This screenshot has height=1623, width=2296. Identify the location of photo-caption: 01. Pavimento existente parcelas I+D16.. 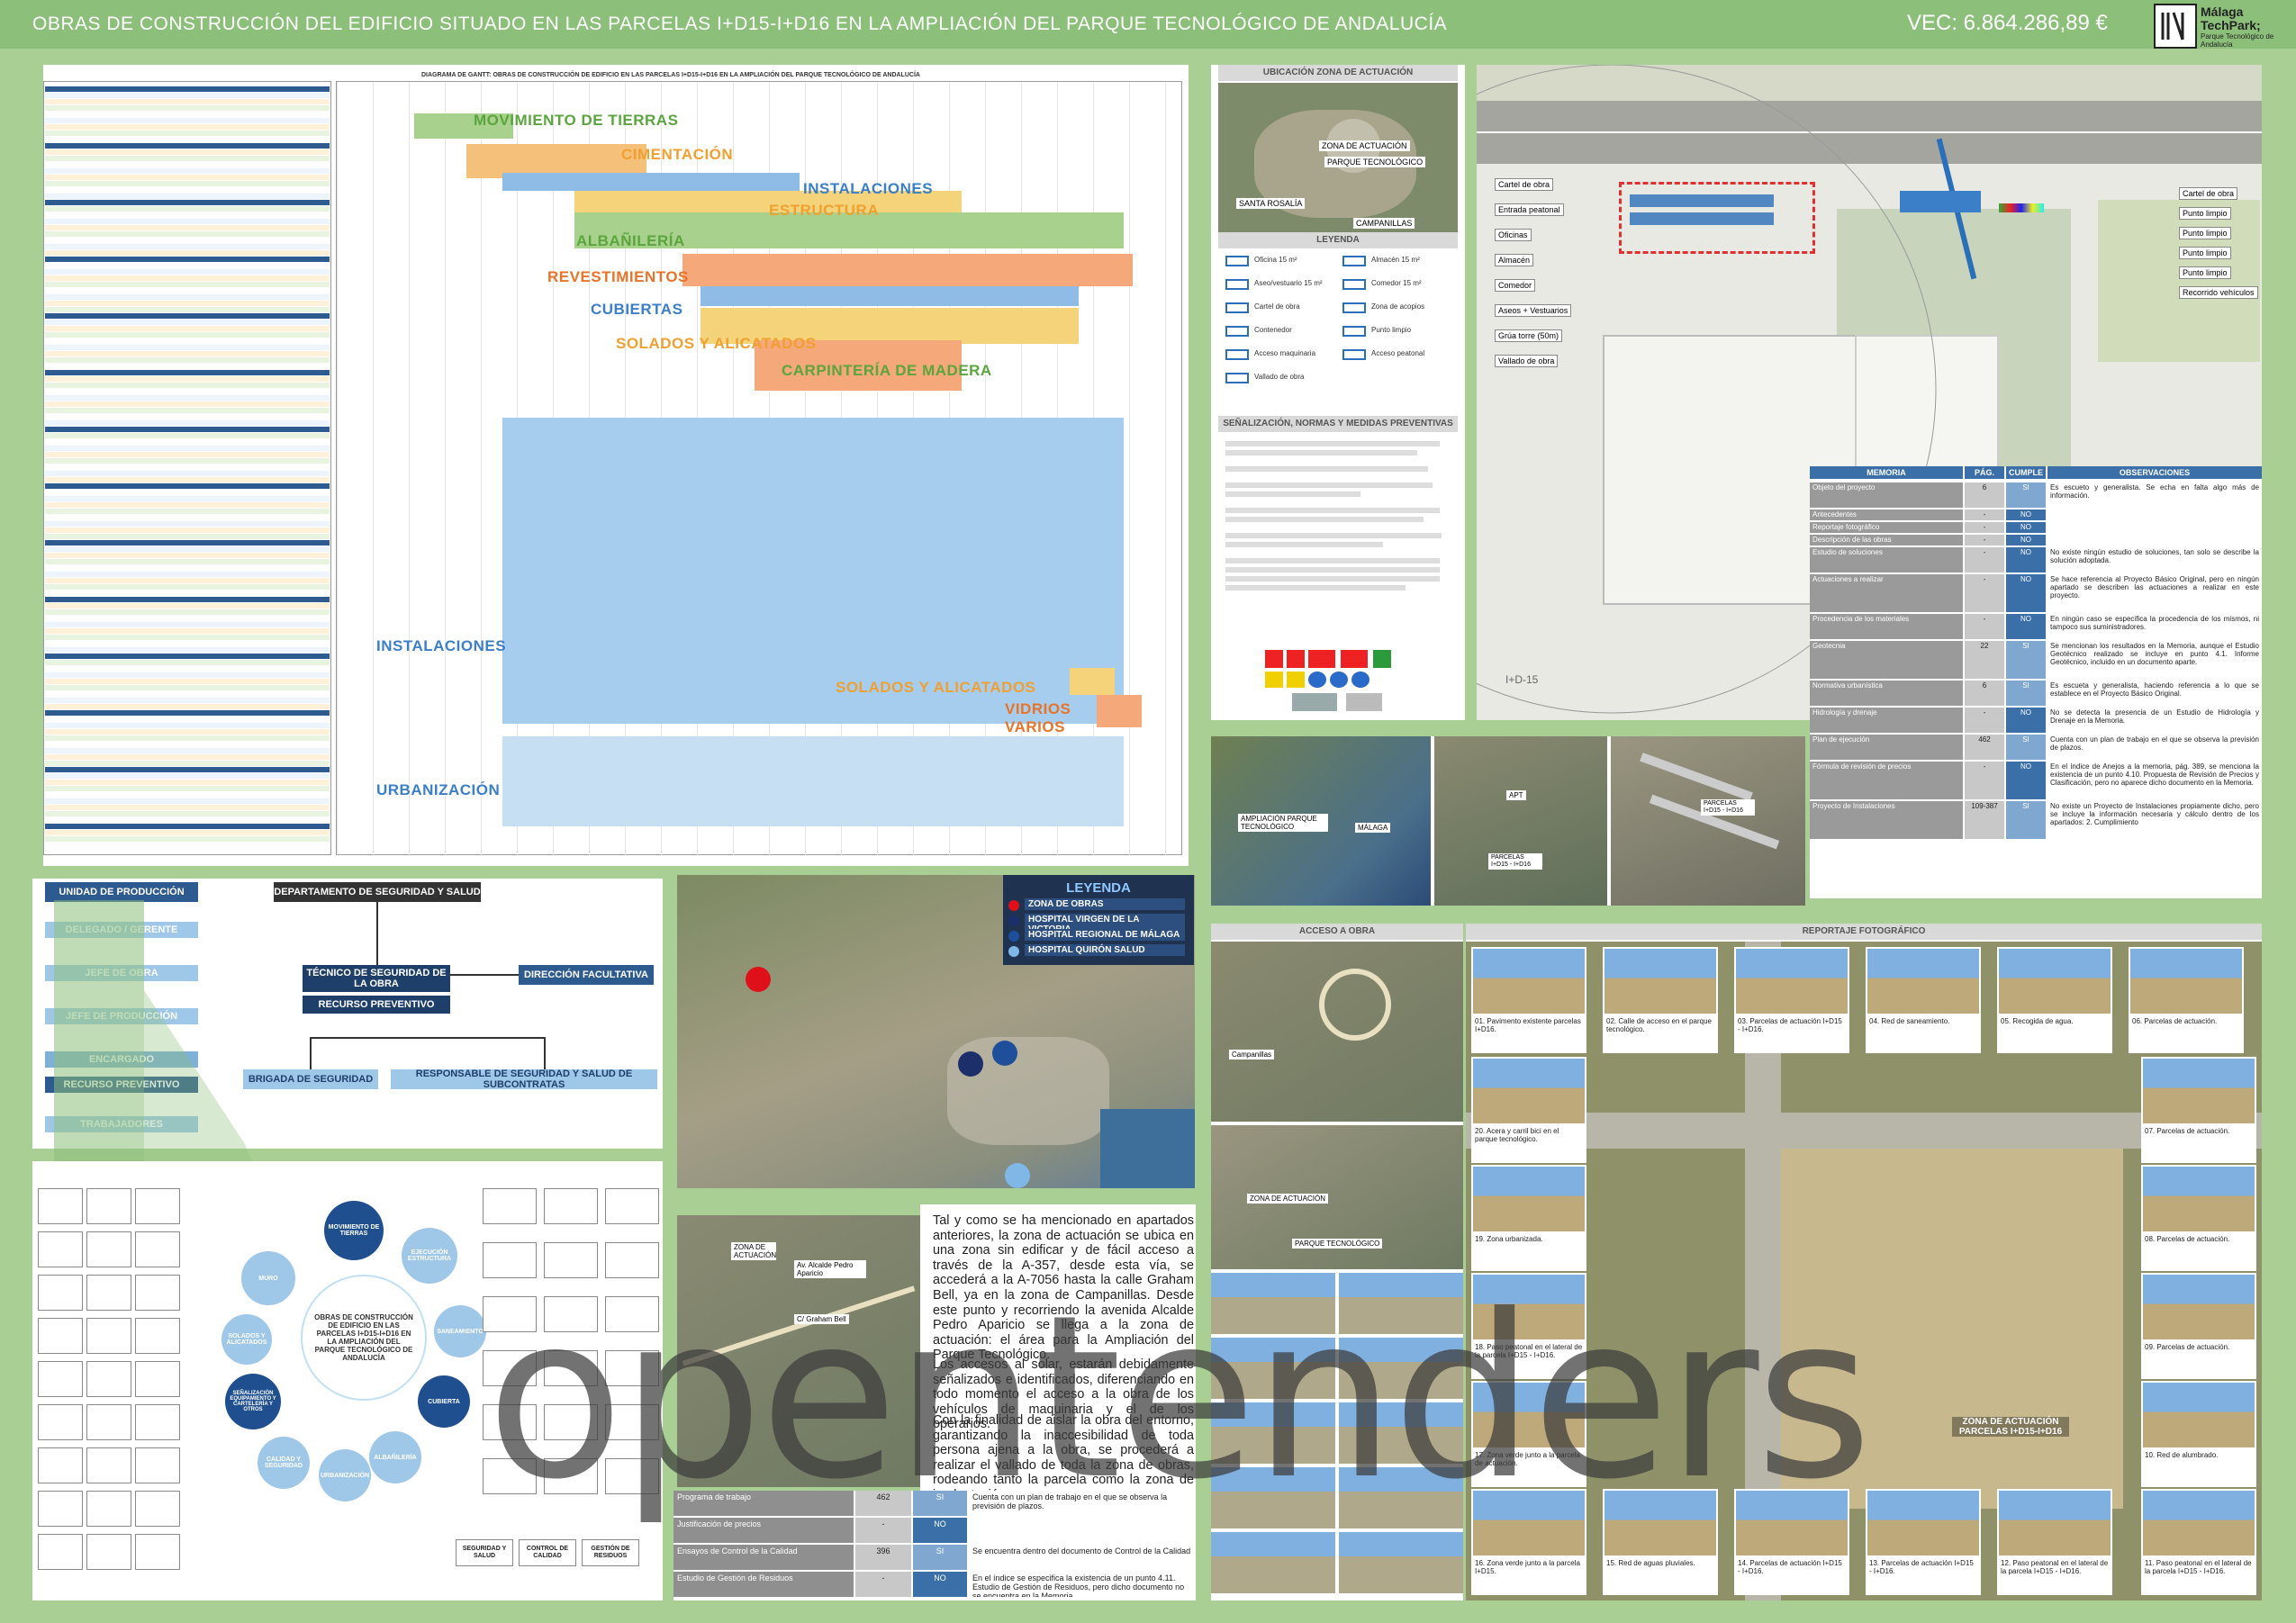
(1528, 1025).